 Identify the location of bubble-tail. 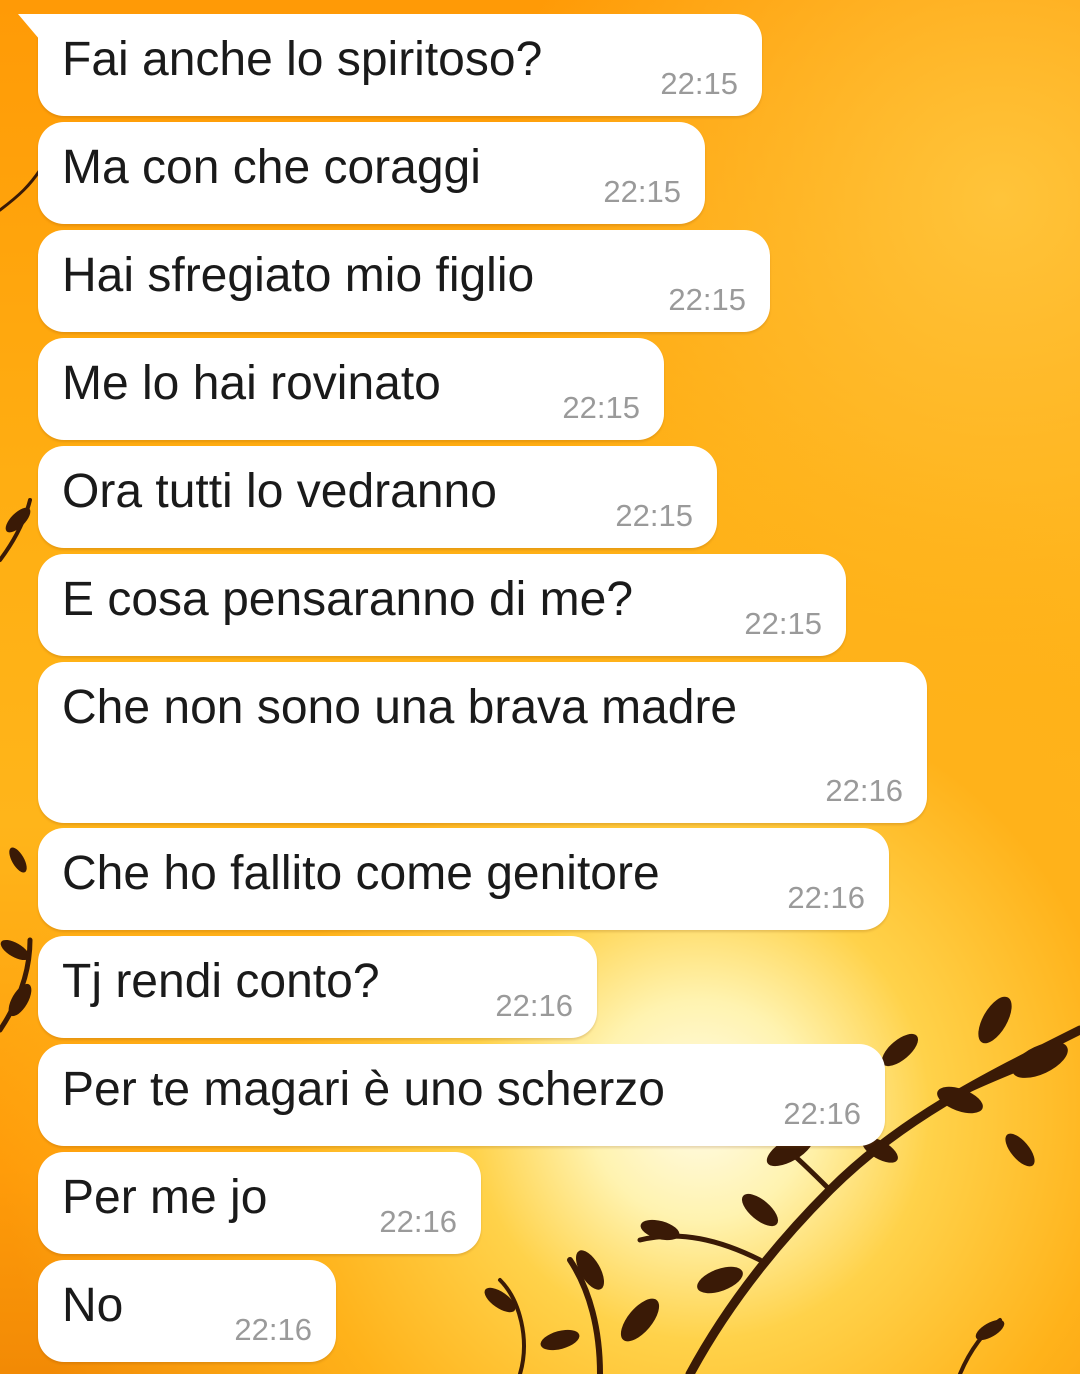
(29, 27).